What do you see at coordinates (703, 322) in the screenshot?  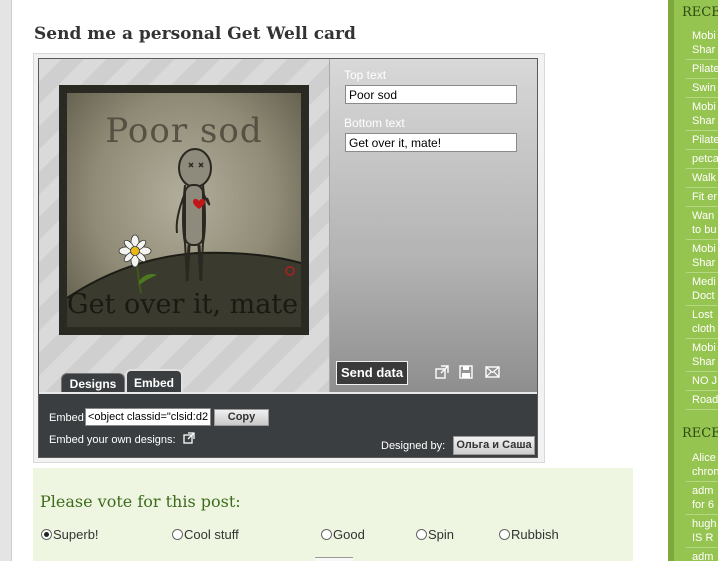 I see `recent-post-item: Lost cloth` at bounding box center [703, 322].